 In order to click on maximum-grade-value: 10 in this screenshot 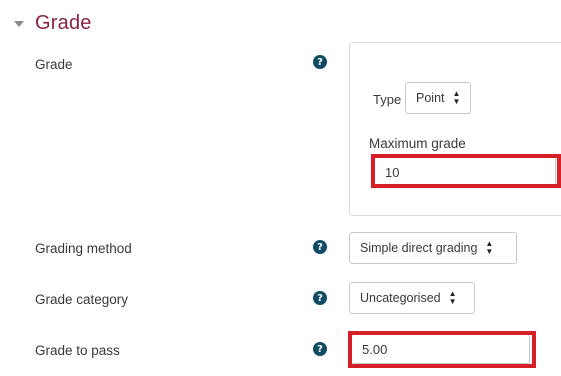, I will do `click(392, 172)`.